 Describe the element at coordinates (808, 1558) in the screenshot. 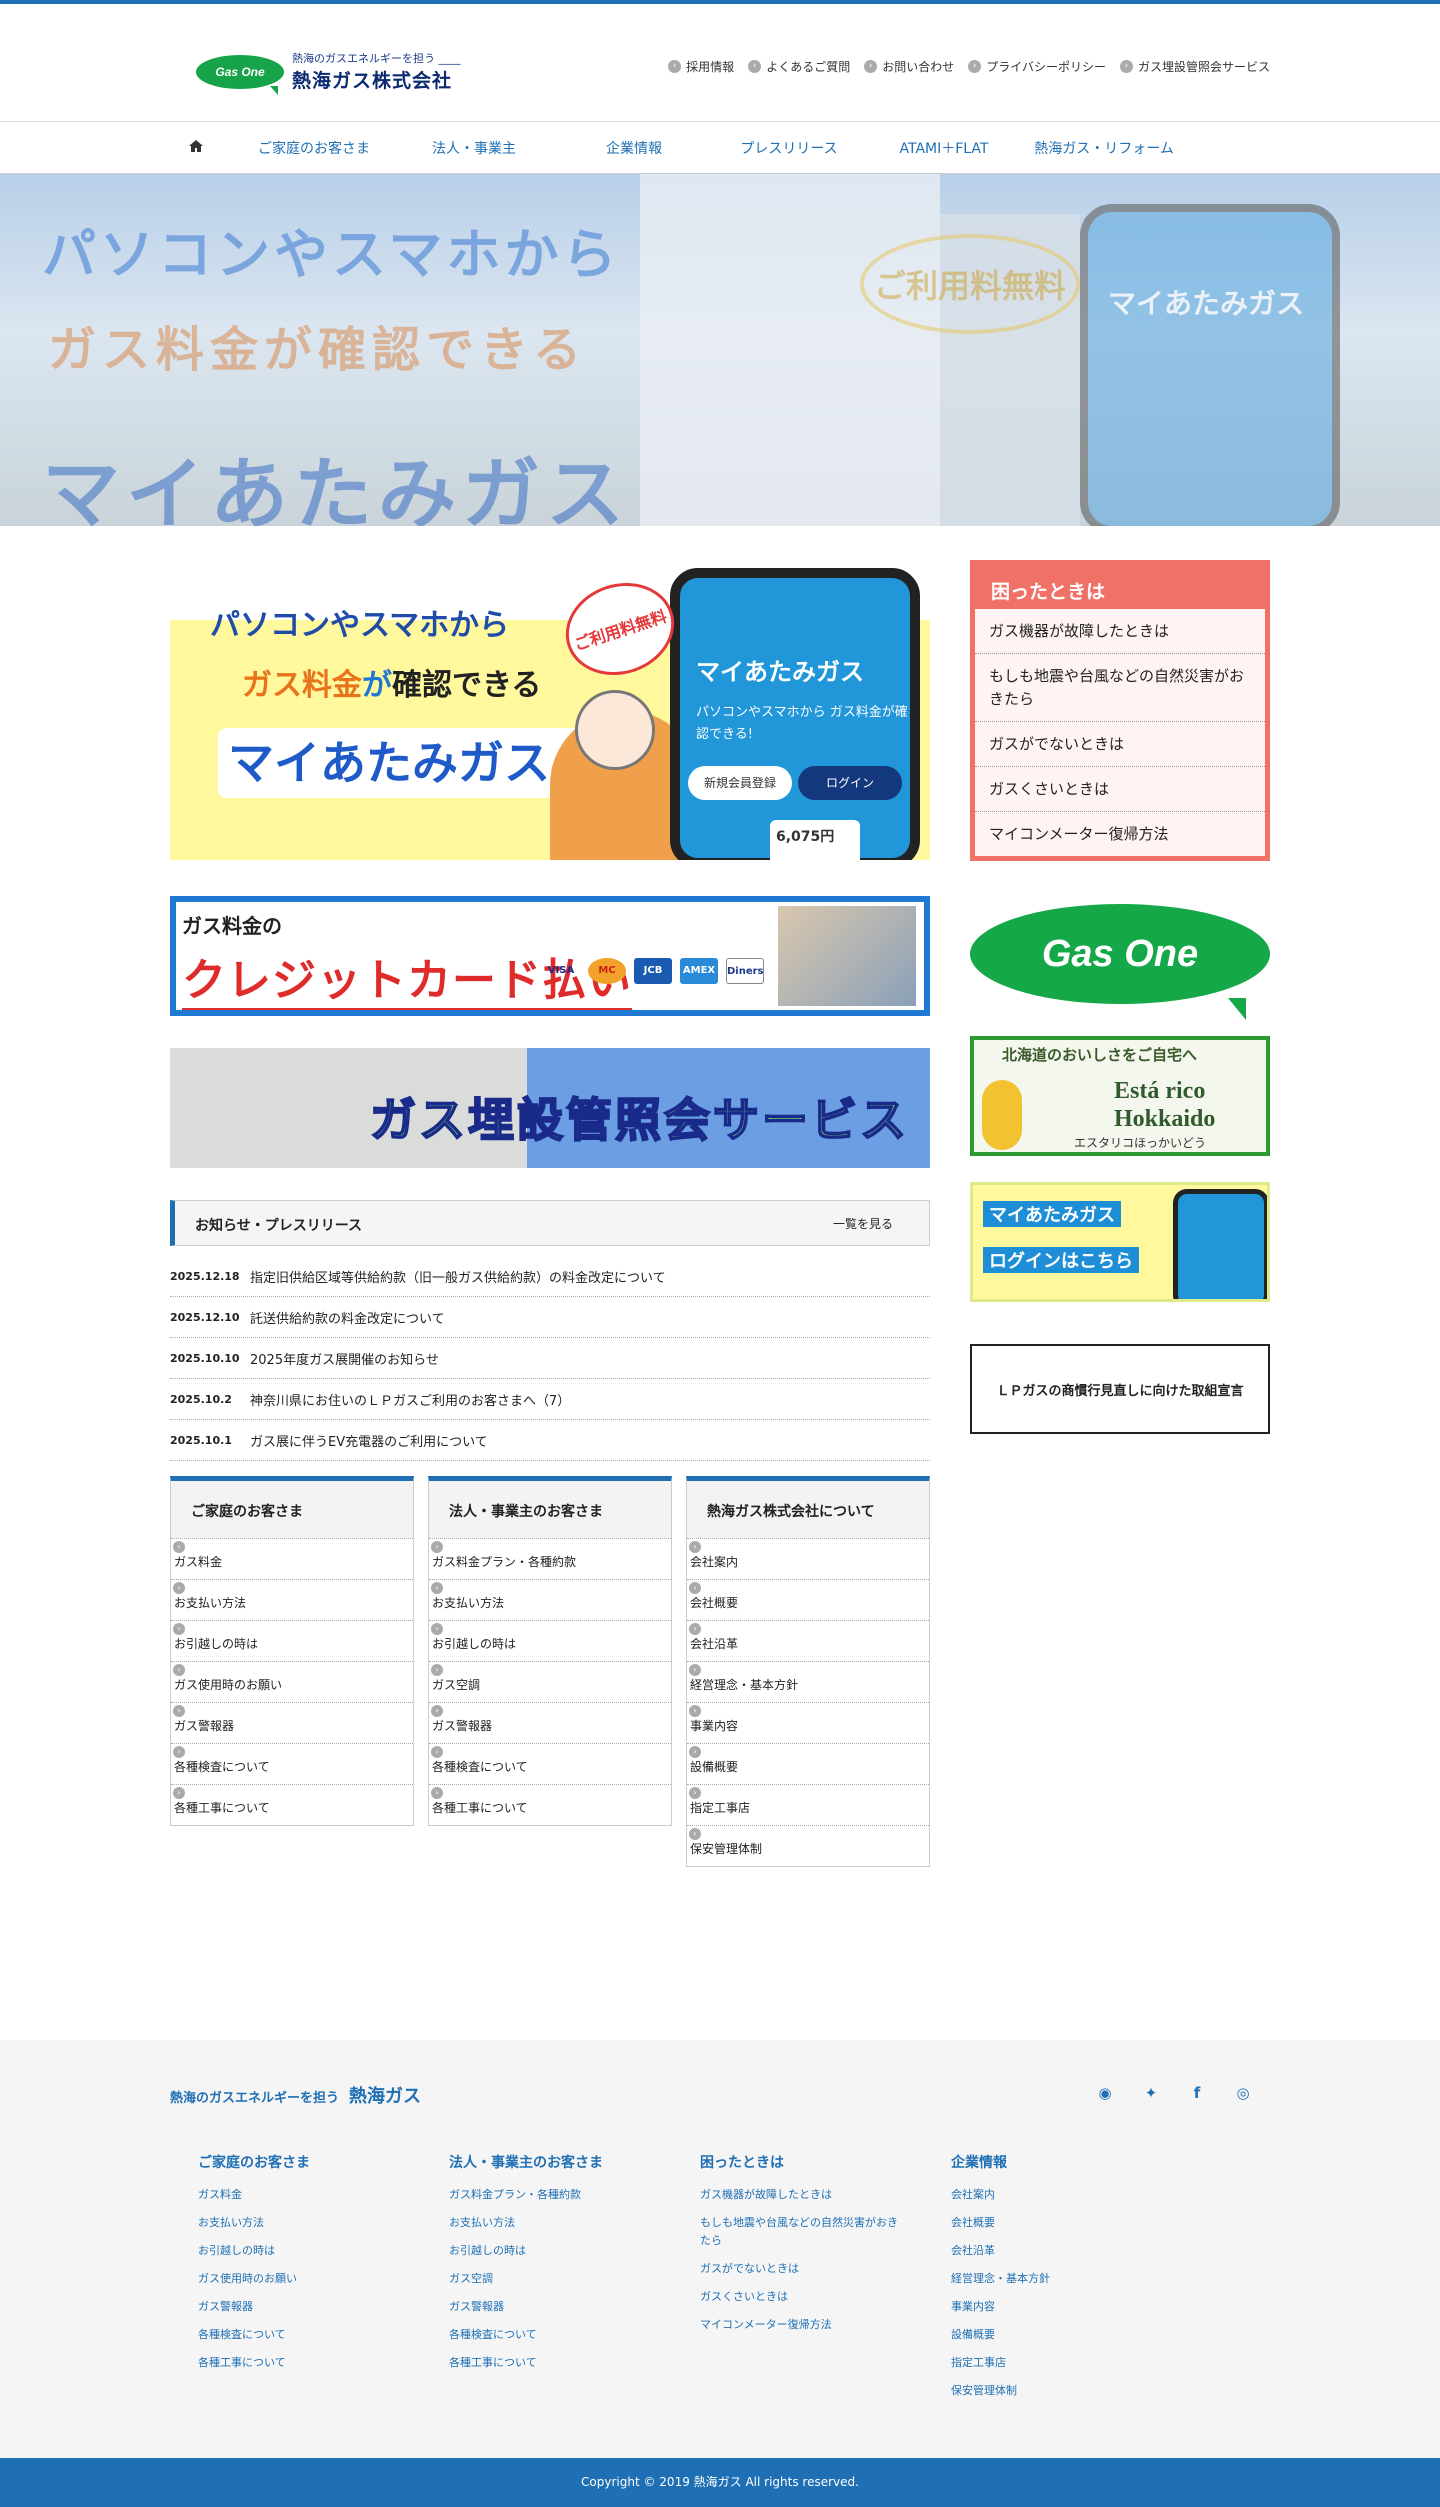

I see `category-link: › 会社案内` at that location.